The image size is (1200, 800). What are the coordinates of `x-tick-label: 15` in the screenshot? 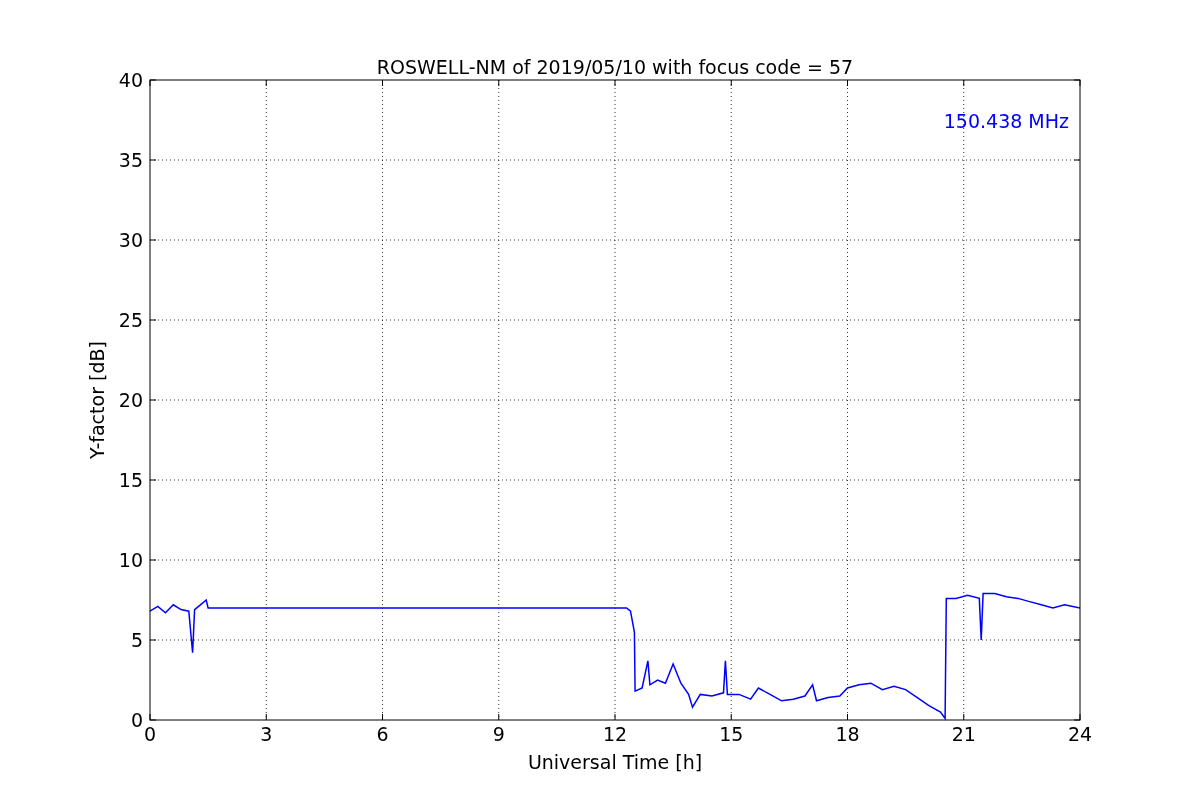 It's located at (731, 734).